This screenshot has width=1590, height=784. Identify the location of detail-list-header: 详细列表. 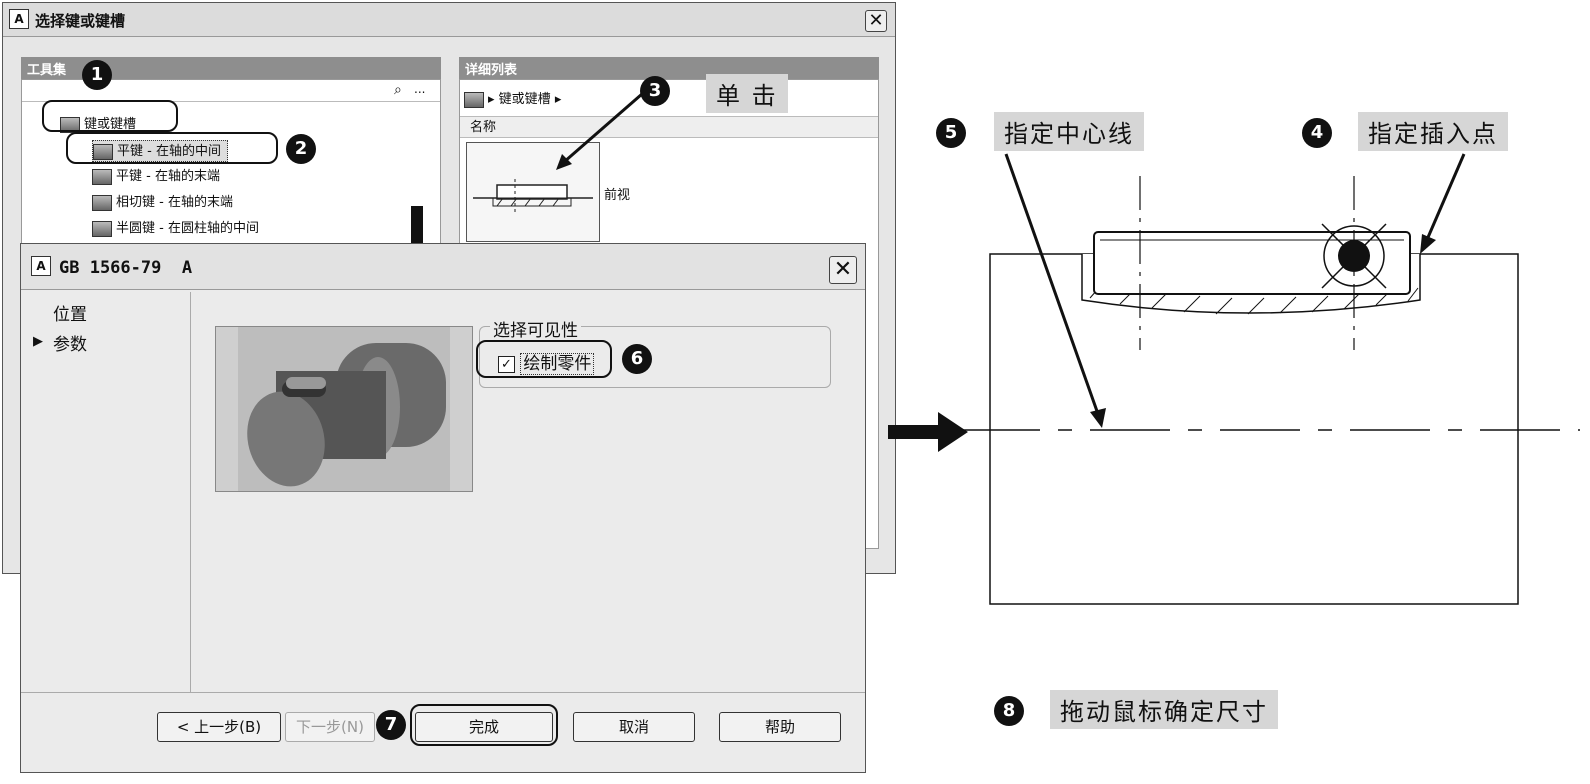
(669, 68).